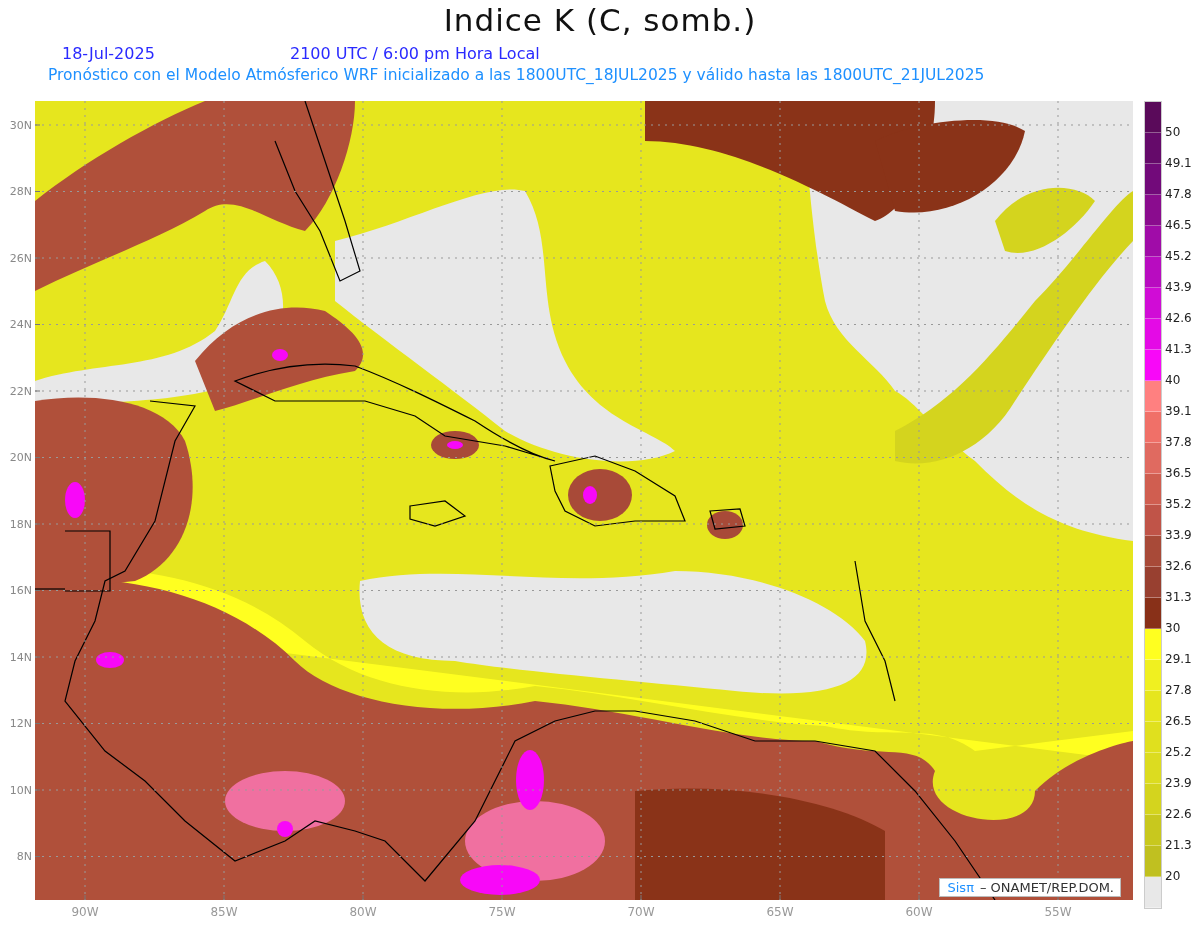  What do you see at coordinates (1046, 887) in the screenshot?
I see `credit-text: – ONAMET/REP.DOM.` at bounding box center [1046, 887].